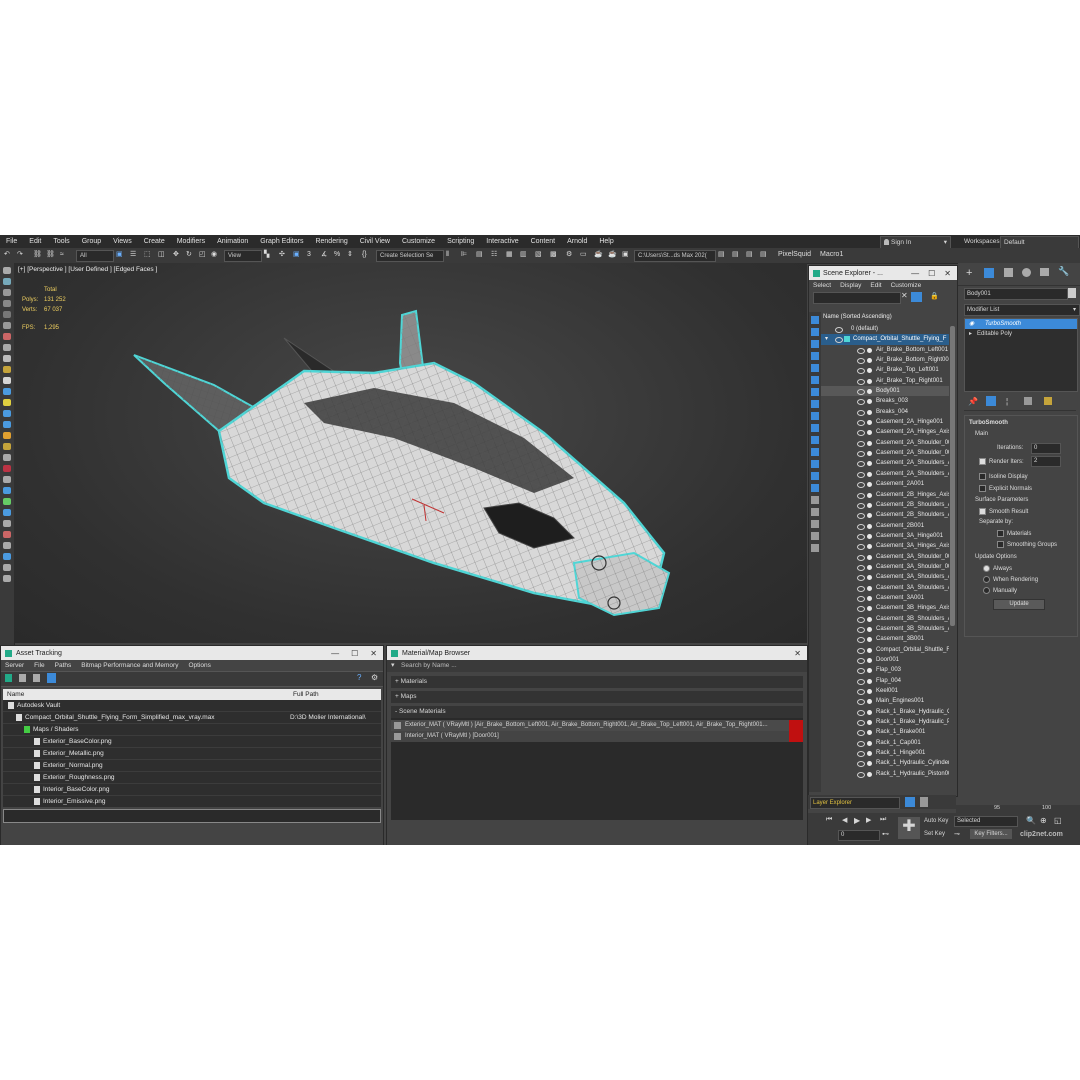  Describe the element at coordinates (331, 241) in the screenshot. I see `menu-item: Rendering` at that location.